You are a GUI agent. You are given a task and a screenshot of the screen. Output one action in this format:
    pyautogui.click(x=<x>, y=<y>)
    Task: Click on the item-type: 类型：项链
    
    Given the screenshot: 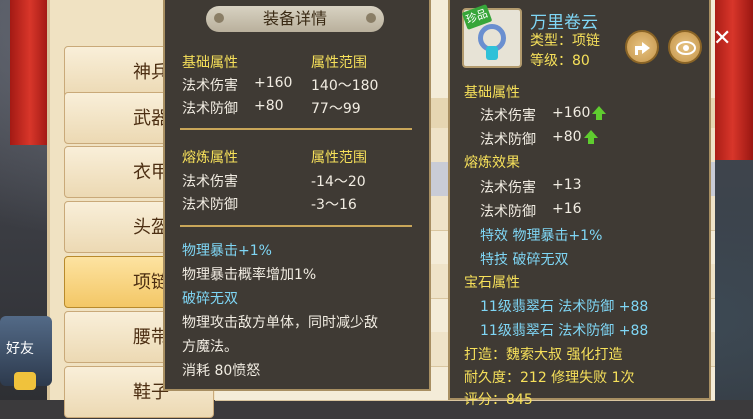 What is the action you would take?
    pyautogui.click(x=565, y=41)
    